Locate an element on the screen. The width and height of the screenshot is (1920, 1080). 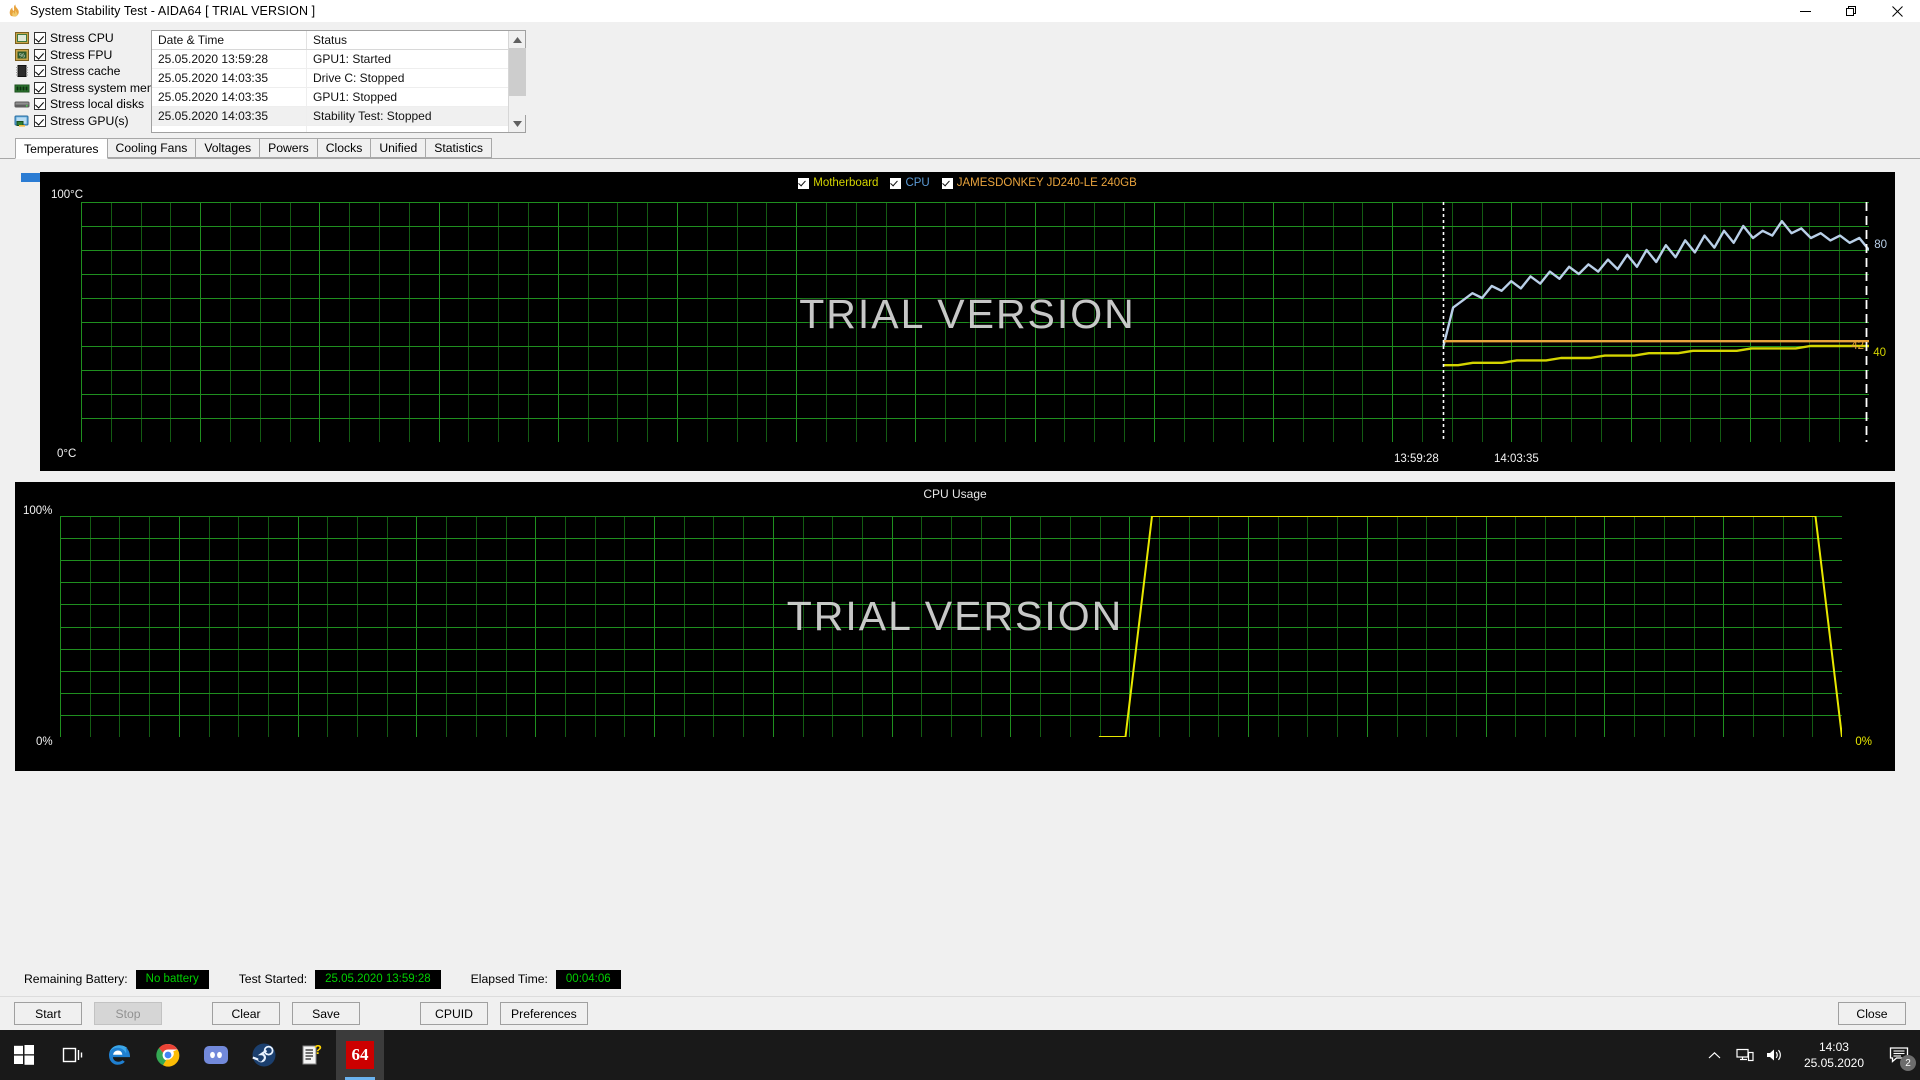
stress-gpu-checkbox is located at coordinates (40, 120).